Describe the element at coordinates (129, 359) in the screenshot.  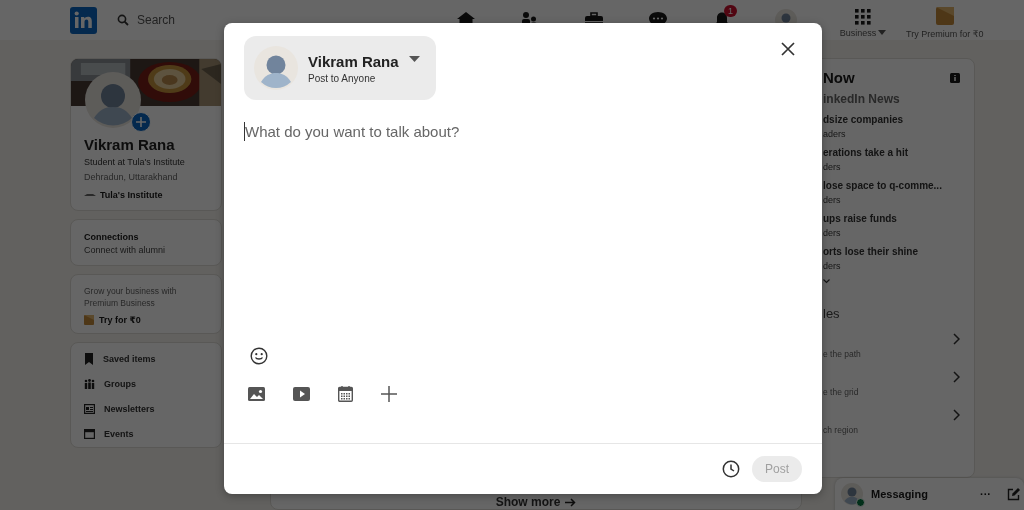
I see `shortcut-link: Saved items` at that location.